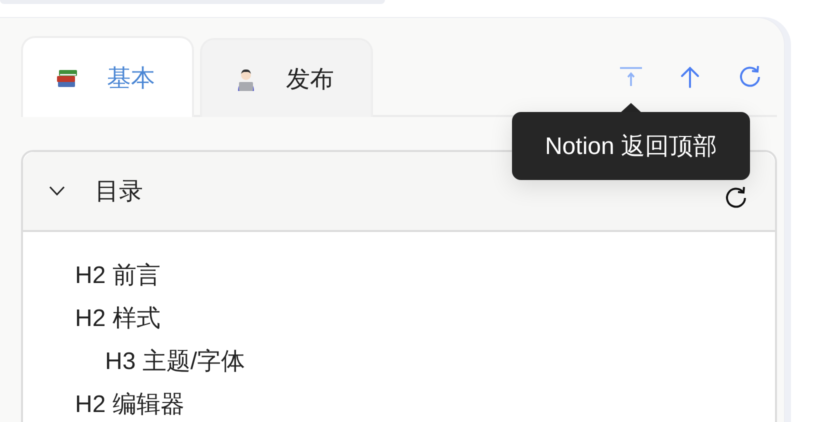 The image size is (826, 422). What do you see at coordinates (160, 362) in the screenshot?
I see `outline-item: H3 主题/字体` at bounding box center [160, 362].